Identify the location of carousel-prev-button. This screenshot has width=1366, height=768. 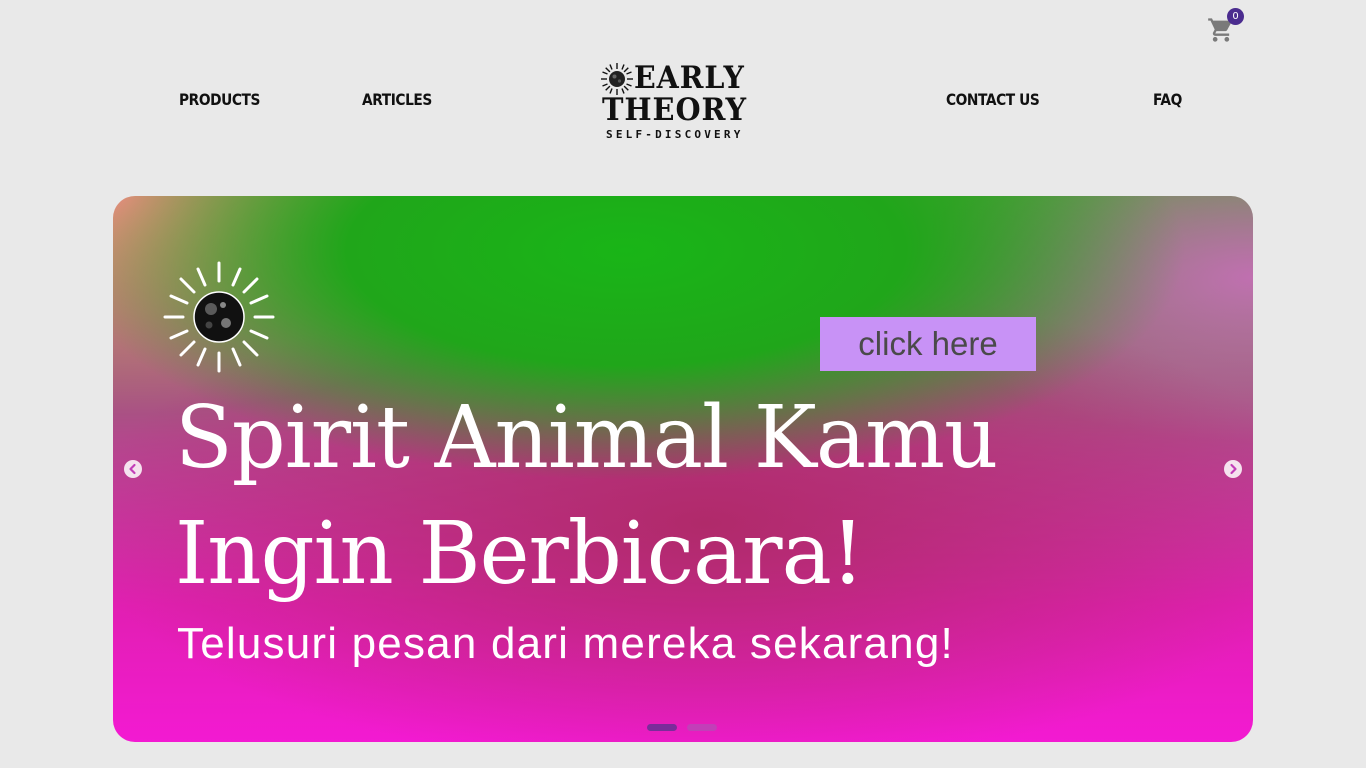
(133, 469).